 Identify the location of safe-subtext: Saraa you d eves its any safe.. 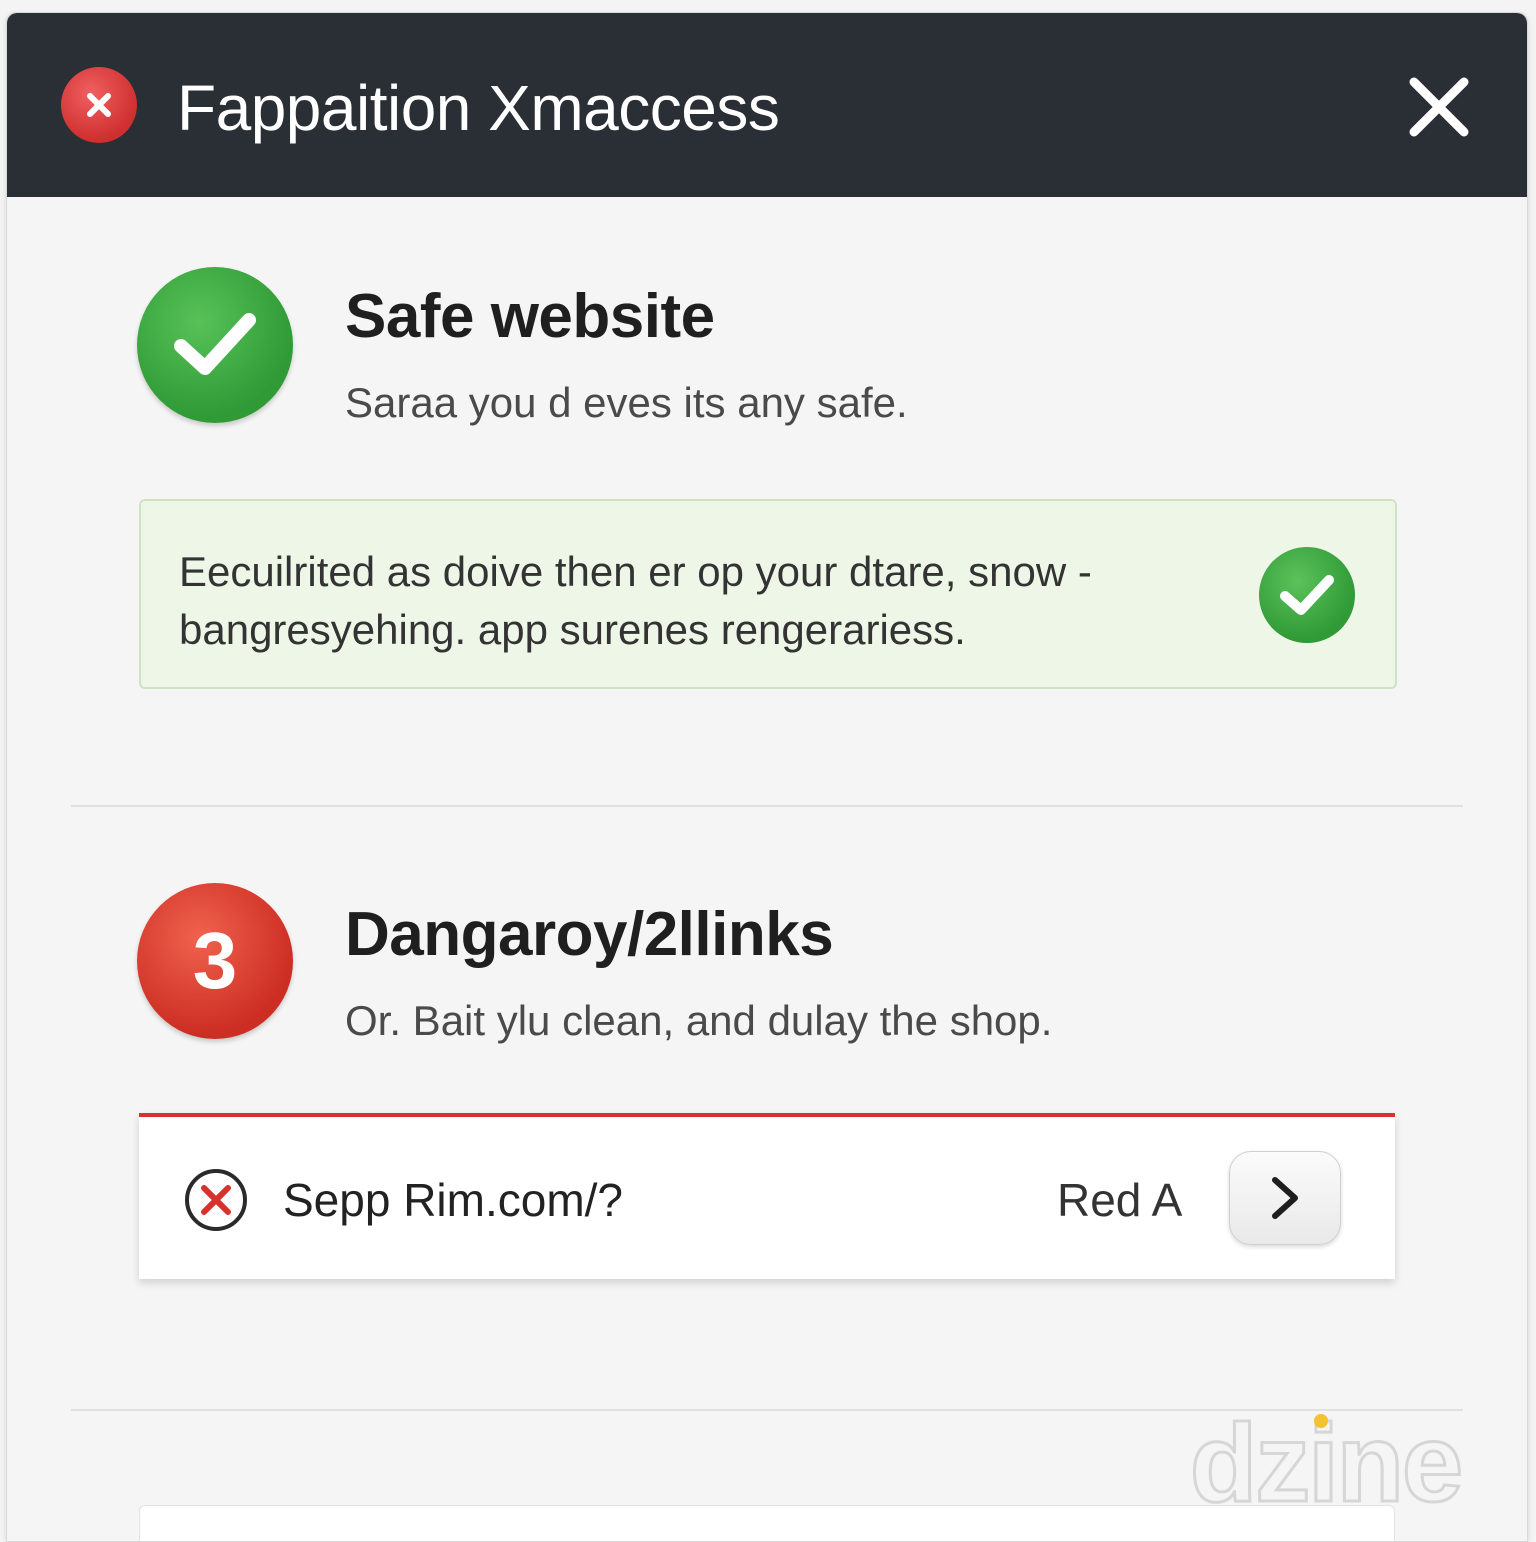
(626, 402).